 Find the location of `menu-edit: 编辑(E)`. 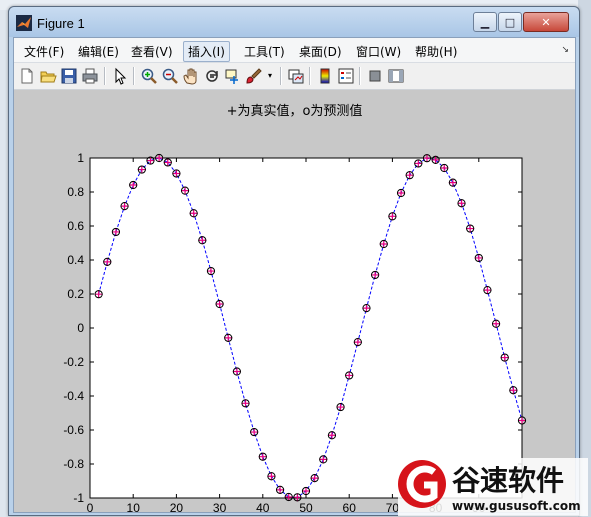

menu-edit: 编辑(E) is located at coordinates (98, 51).